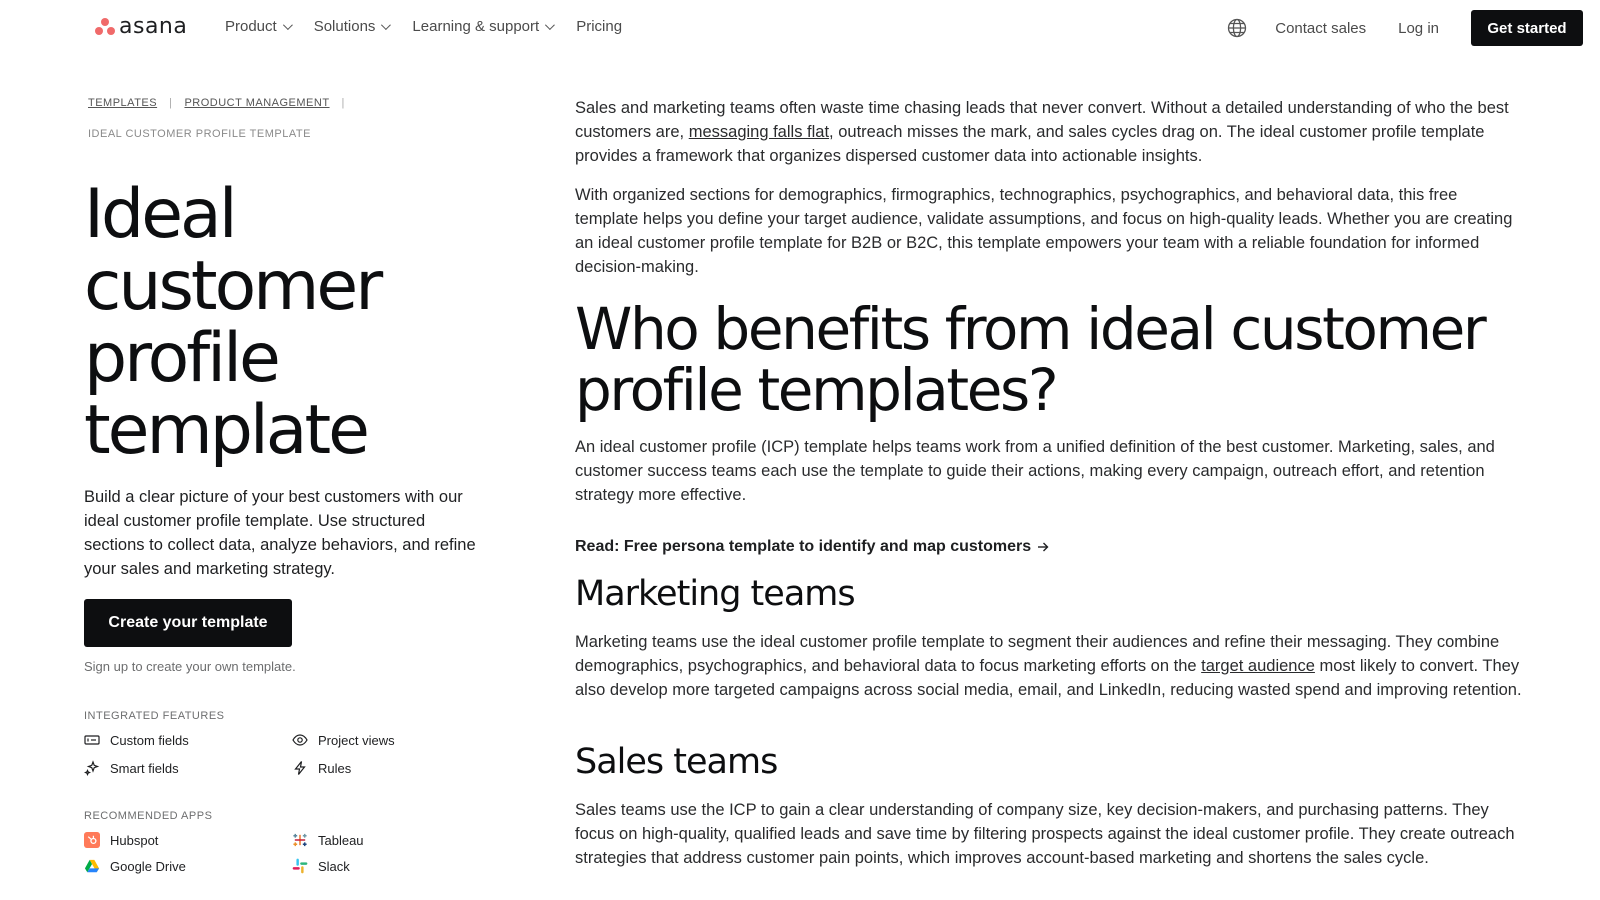  Describe the element at coordinates (1043, 547) in the screenshot. I see `arrow-right-icon` at that location.